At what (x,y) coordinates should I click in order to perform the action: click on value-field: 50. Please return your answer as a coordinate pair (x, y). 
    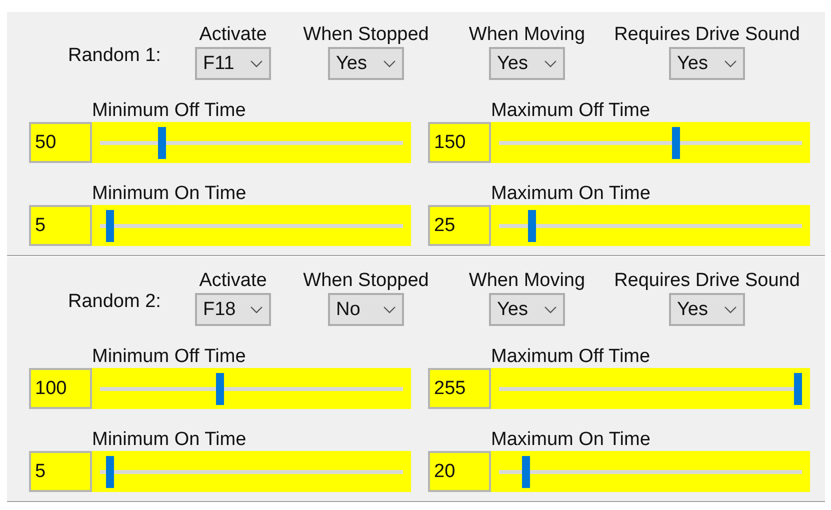
    Looking at the image, I should click on (60, 142).